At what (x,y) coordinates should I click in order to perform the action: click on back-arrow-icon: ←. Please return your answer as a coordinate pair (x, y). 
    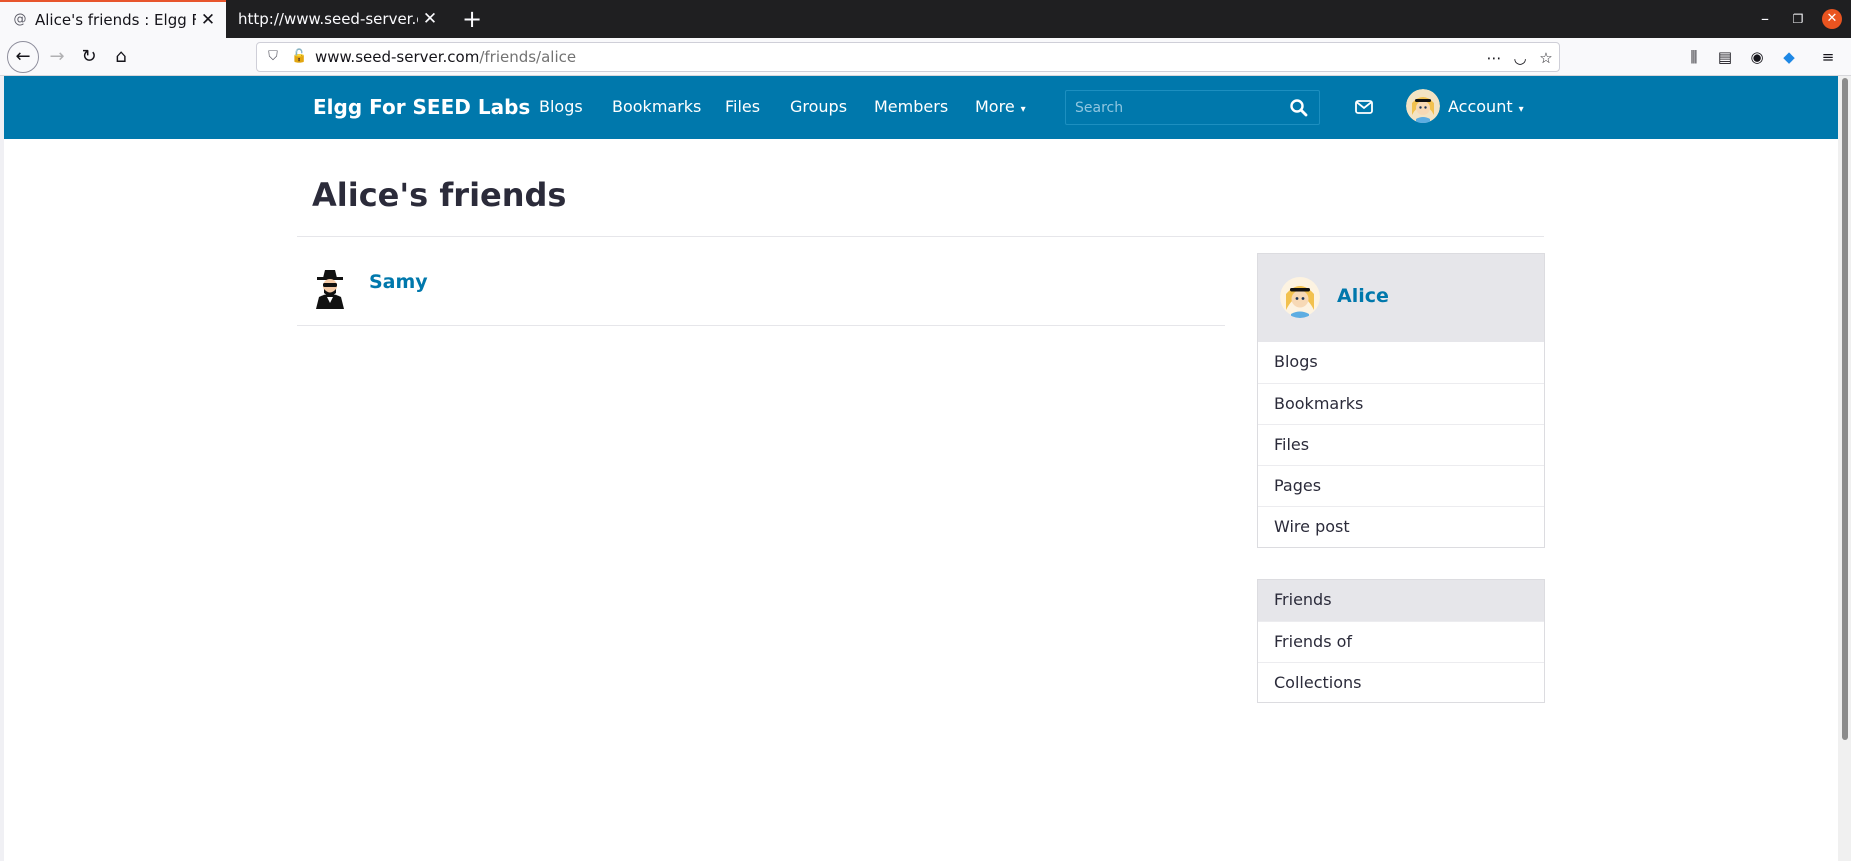
    Looking at the image, I should click on (23, 57).